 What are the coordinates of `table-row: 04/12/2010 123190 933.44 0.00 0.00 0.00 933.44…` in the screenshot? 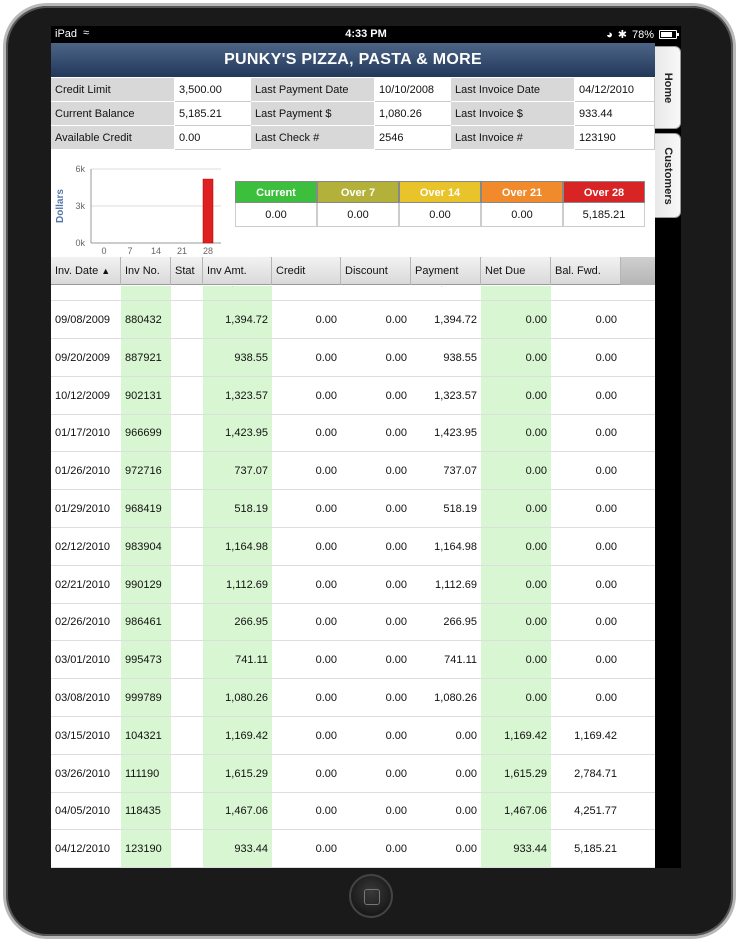 It's located at (353, 849).